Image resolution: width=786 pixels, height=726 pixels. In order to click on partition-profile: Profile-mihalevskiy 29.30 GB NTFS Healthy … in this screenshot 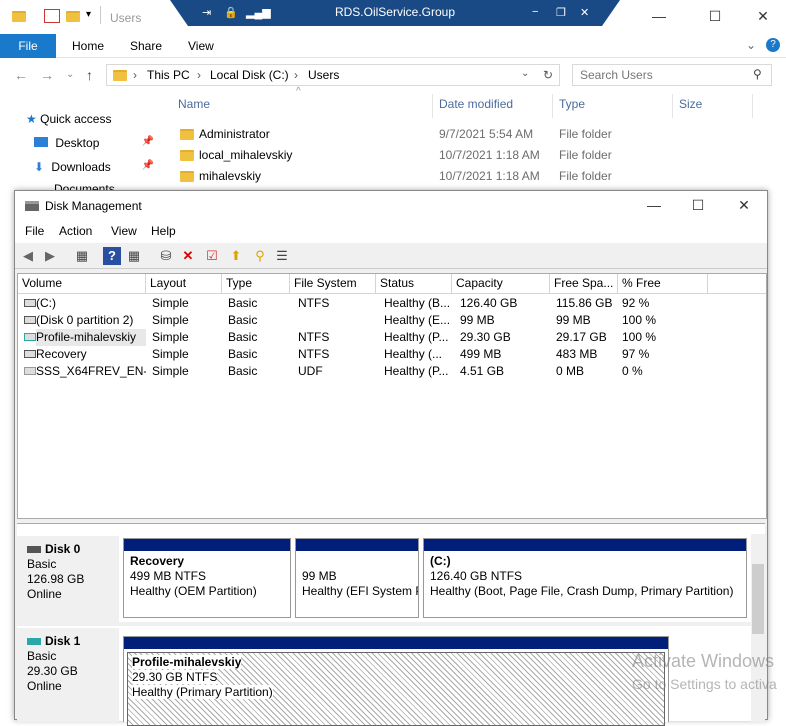, I will do `click(396, 681)`.